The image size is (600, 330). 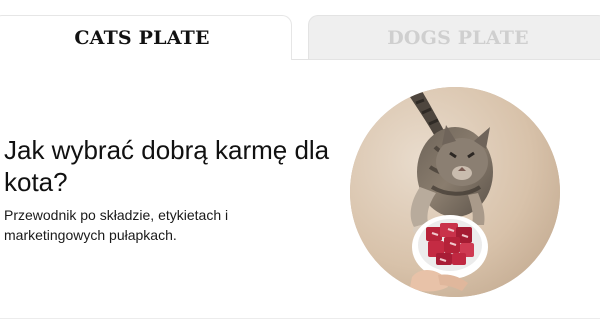 What do you see at coordinates (300, 318) in the screenshot?
I see `section-divider` at bounding box center [300, 318].